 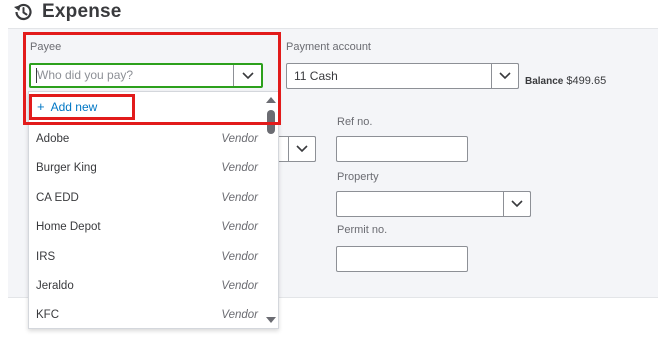 What do you see at coordinates (544, 81) in the screenshot?
I see `balance-label: Balance` at bounding box center [544, 81].